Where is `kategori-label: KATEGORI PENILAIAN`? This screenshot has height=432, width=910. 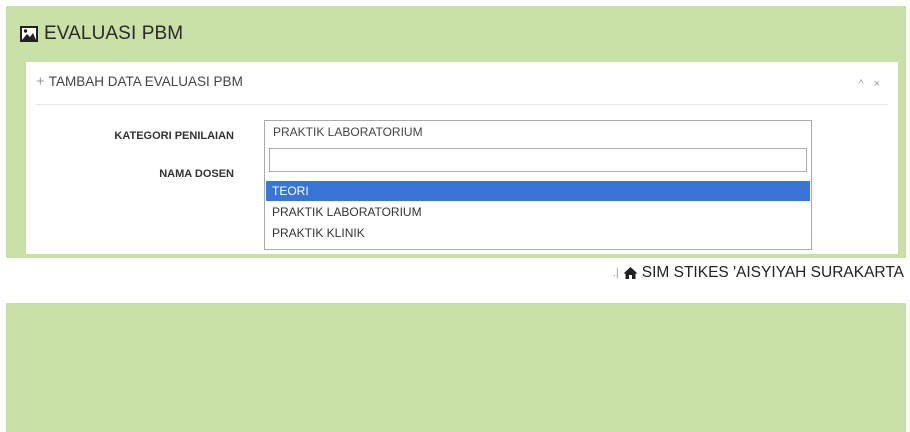
kategori-label: KATEGORI PENILAIAN is located at coordinates (174, 136).